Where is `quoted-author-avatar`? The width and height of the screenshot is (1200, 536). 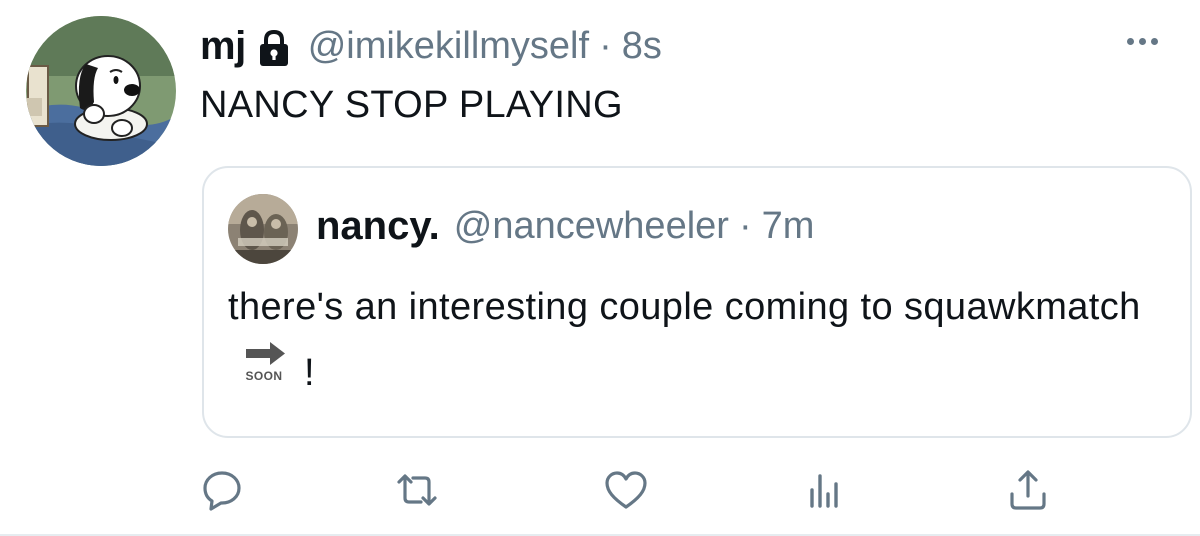
quoted-author-avatar is located at coordinates (263, 229).